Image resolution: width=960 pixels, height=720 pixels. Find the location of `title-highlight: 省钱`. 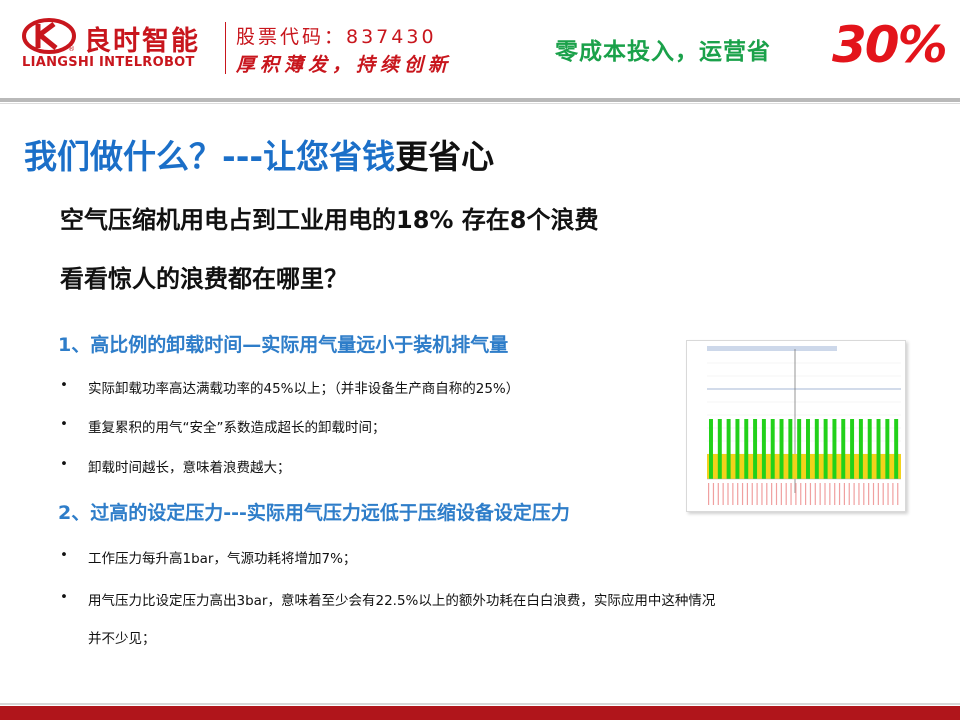

title-highlight: 省钱 is located at coordinates (362, 156).